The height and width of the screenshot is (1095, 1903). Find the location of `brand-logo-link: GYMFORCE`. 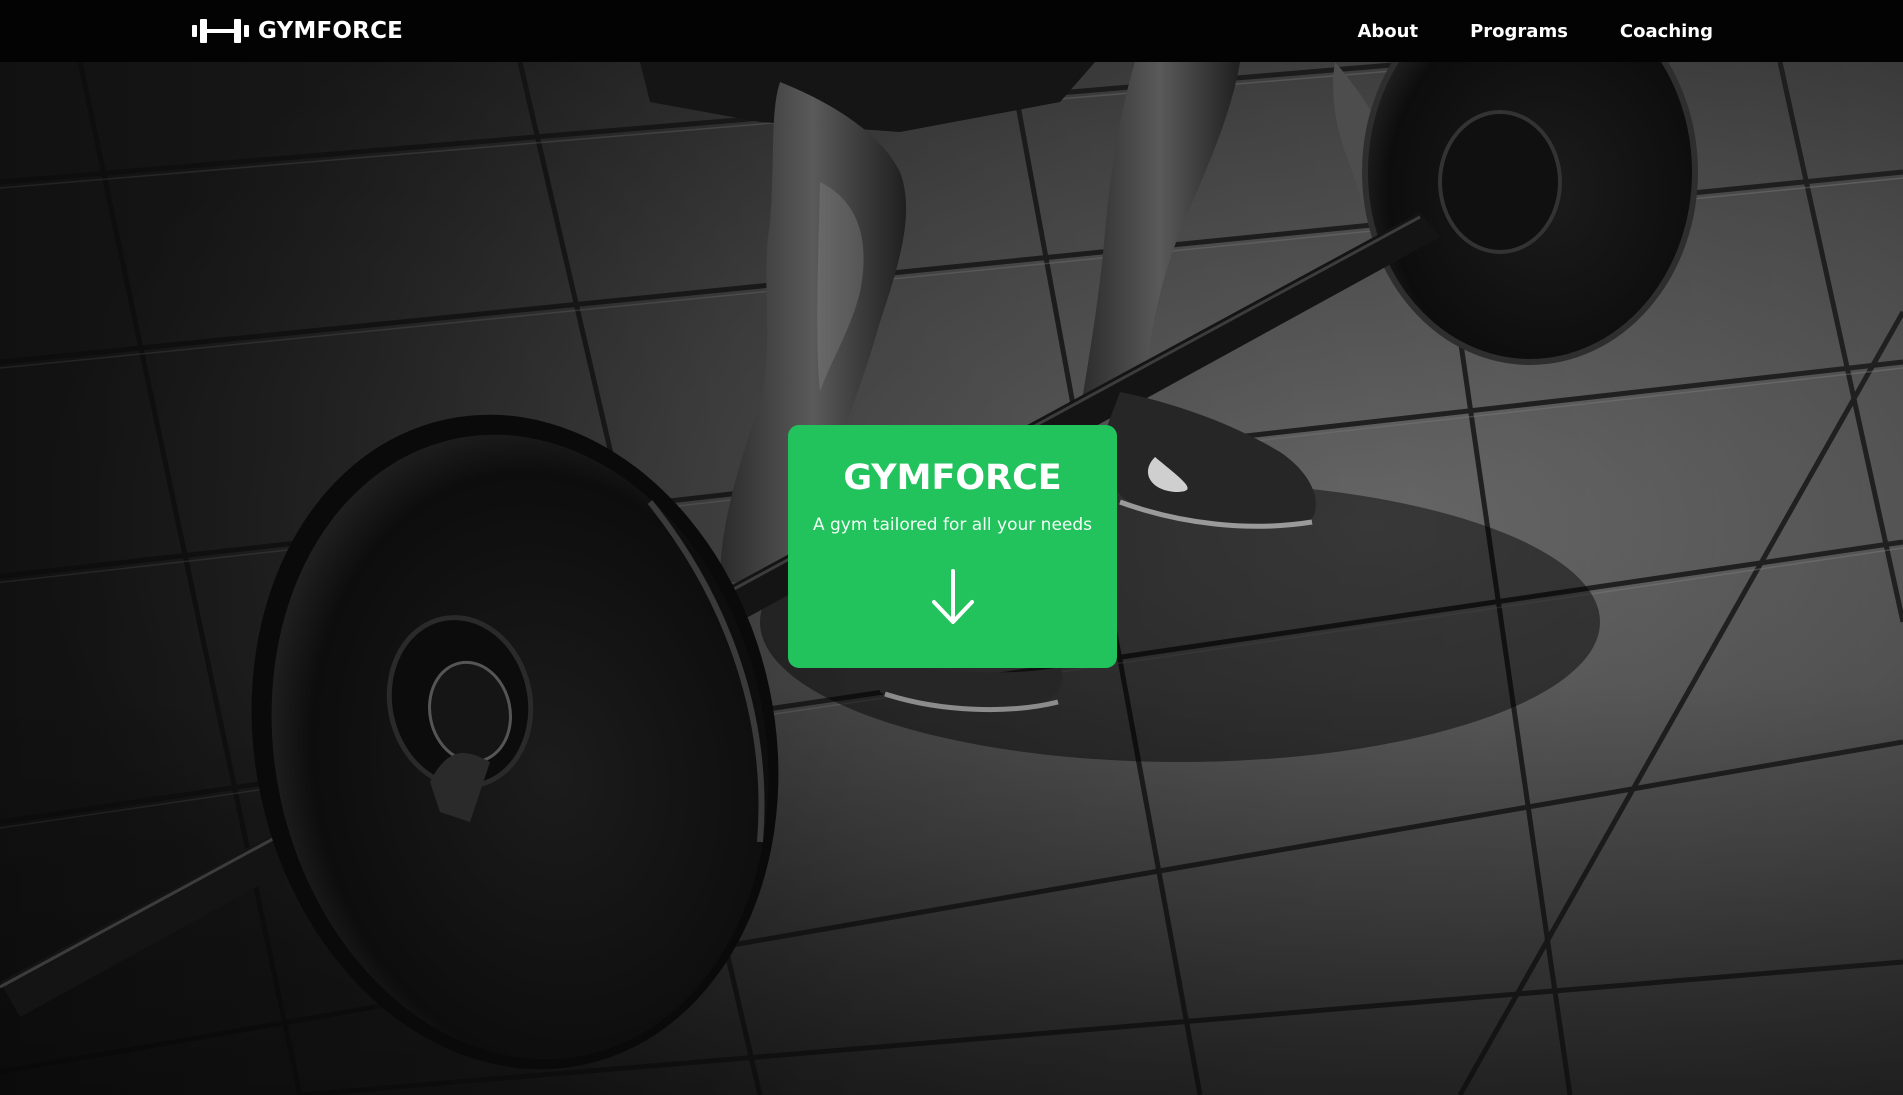

brand-logo-link: GYMFORCE is located at coordinates (297, 31).